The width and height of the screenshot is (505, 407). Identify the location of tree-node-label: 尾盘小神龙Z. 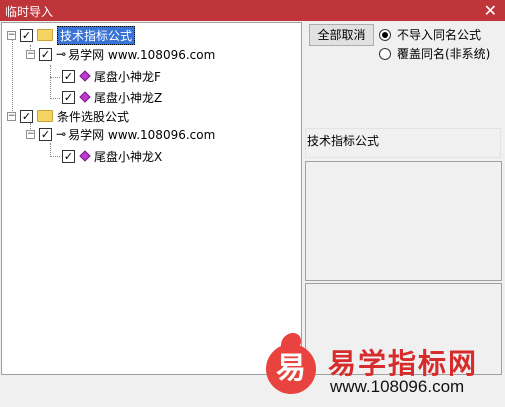
(128, 97).